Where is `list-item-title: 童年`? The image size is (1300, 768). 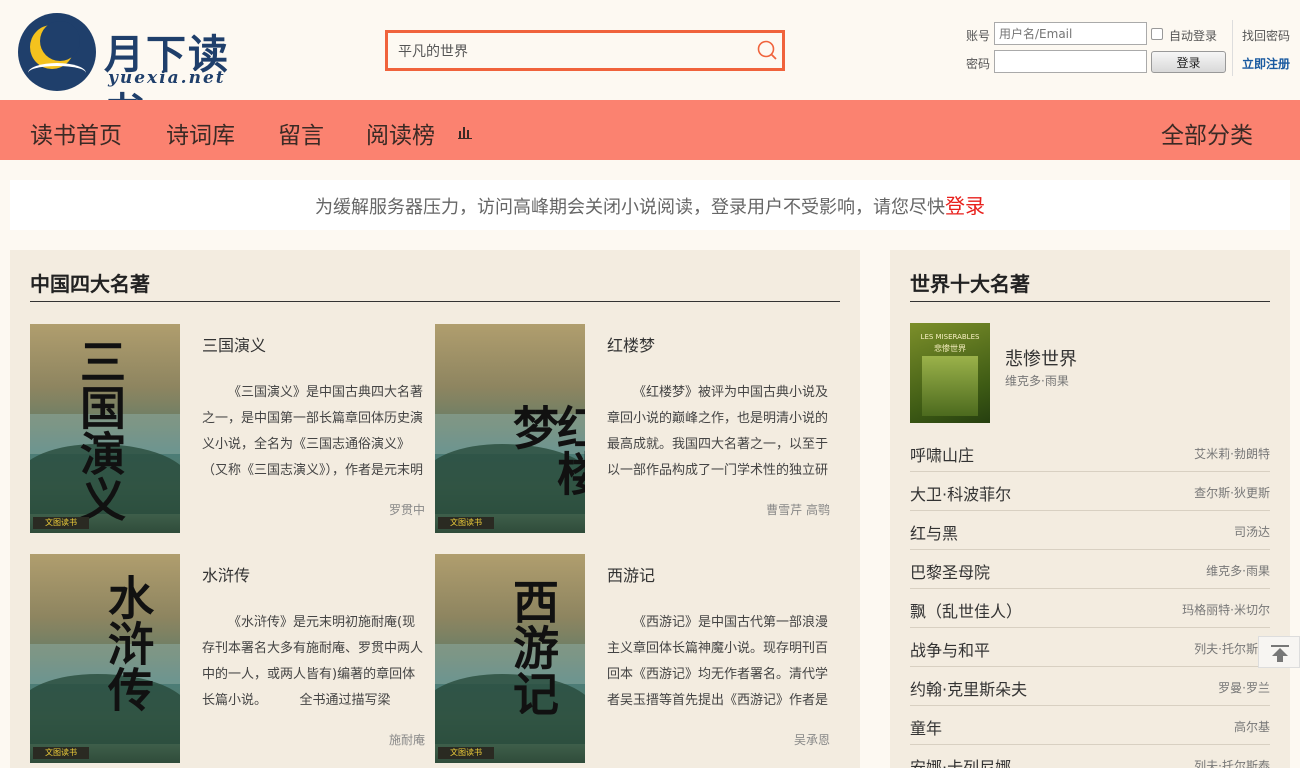
list-item-title: 童年 is located at coordinates (926, 727).